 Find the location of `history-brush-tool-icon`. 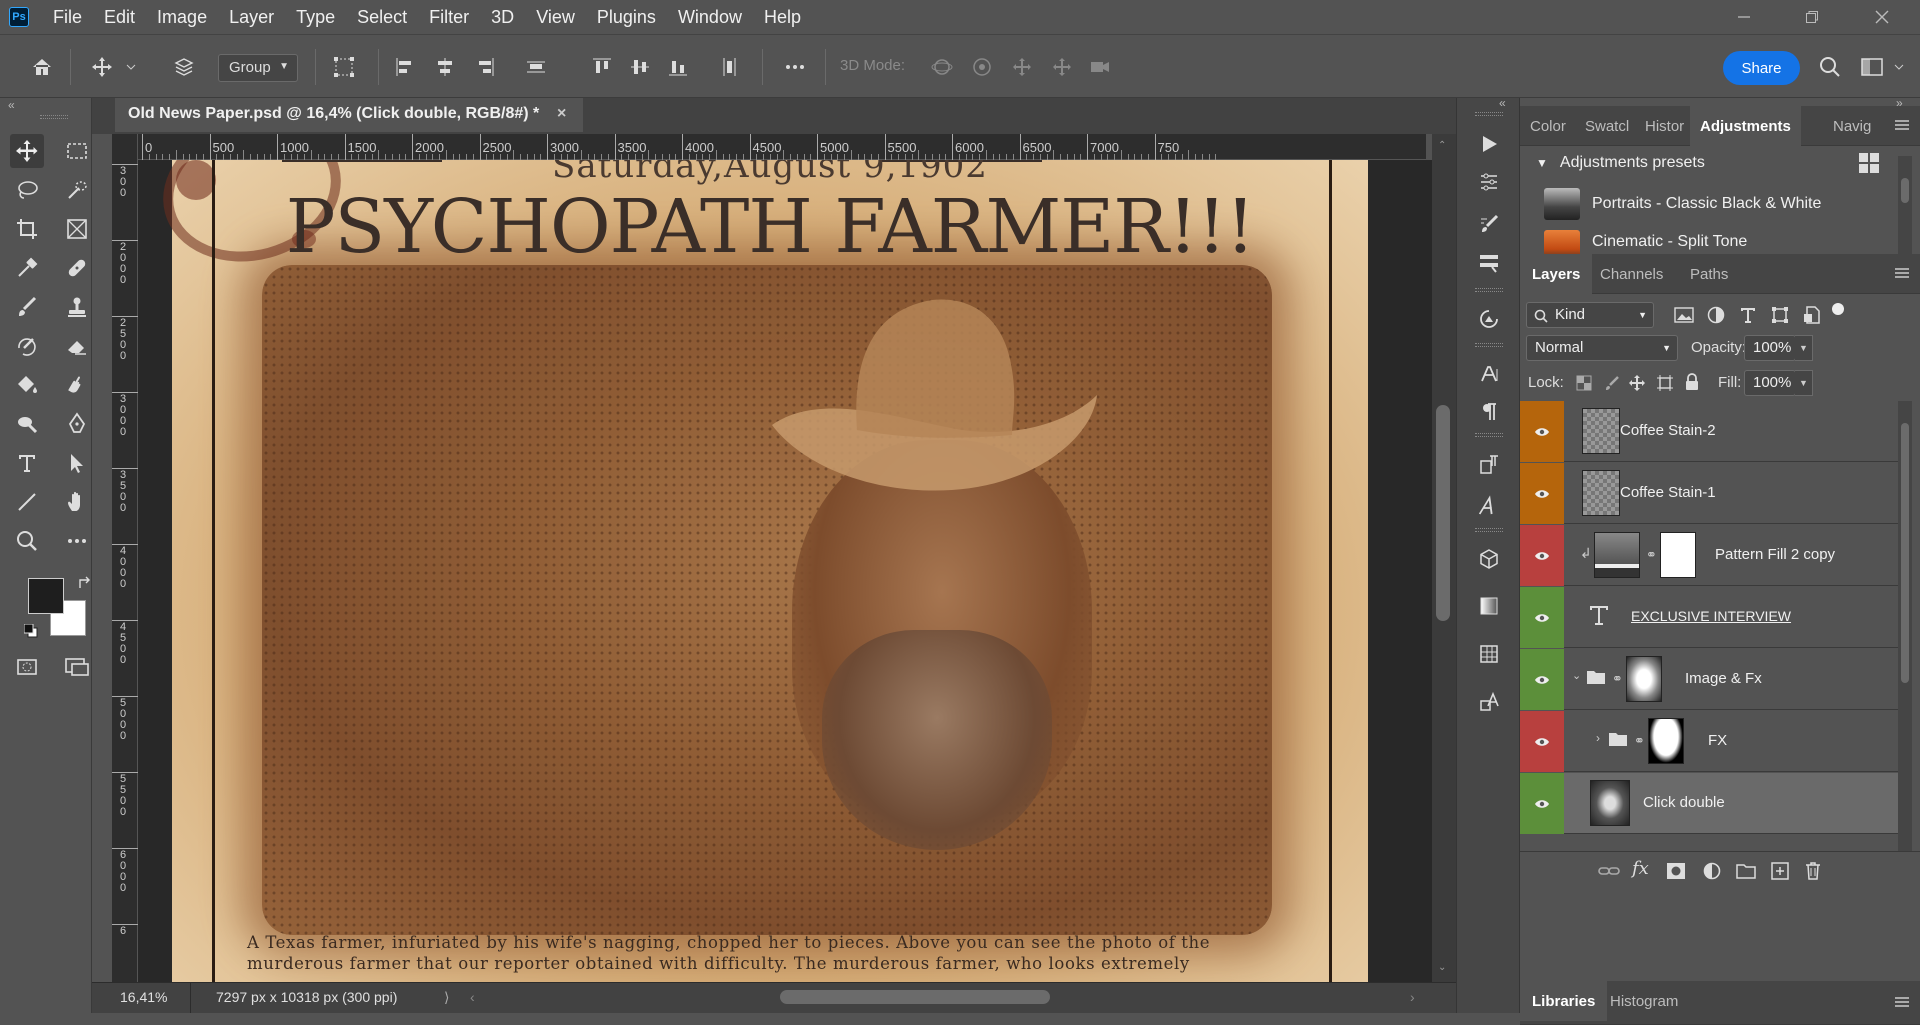

history-brush-tool-icon is located at coordinates (27, 346).